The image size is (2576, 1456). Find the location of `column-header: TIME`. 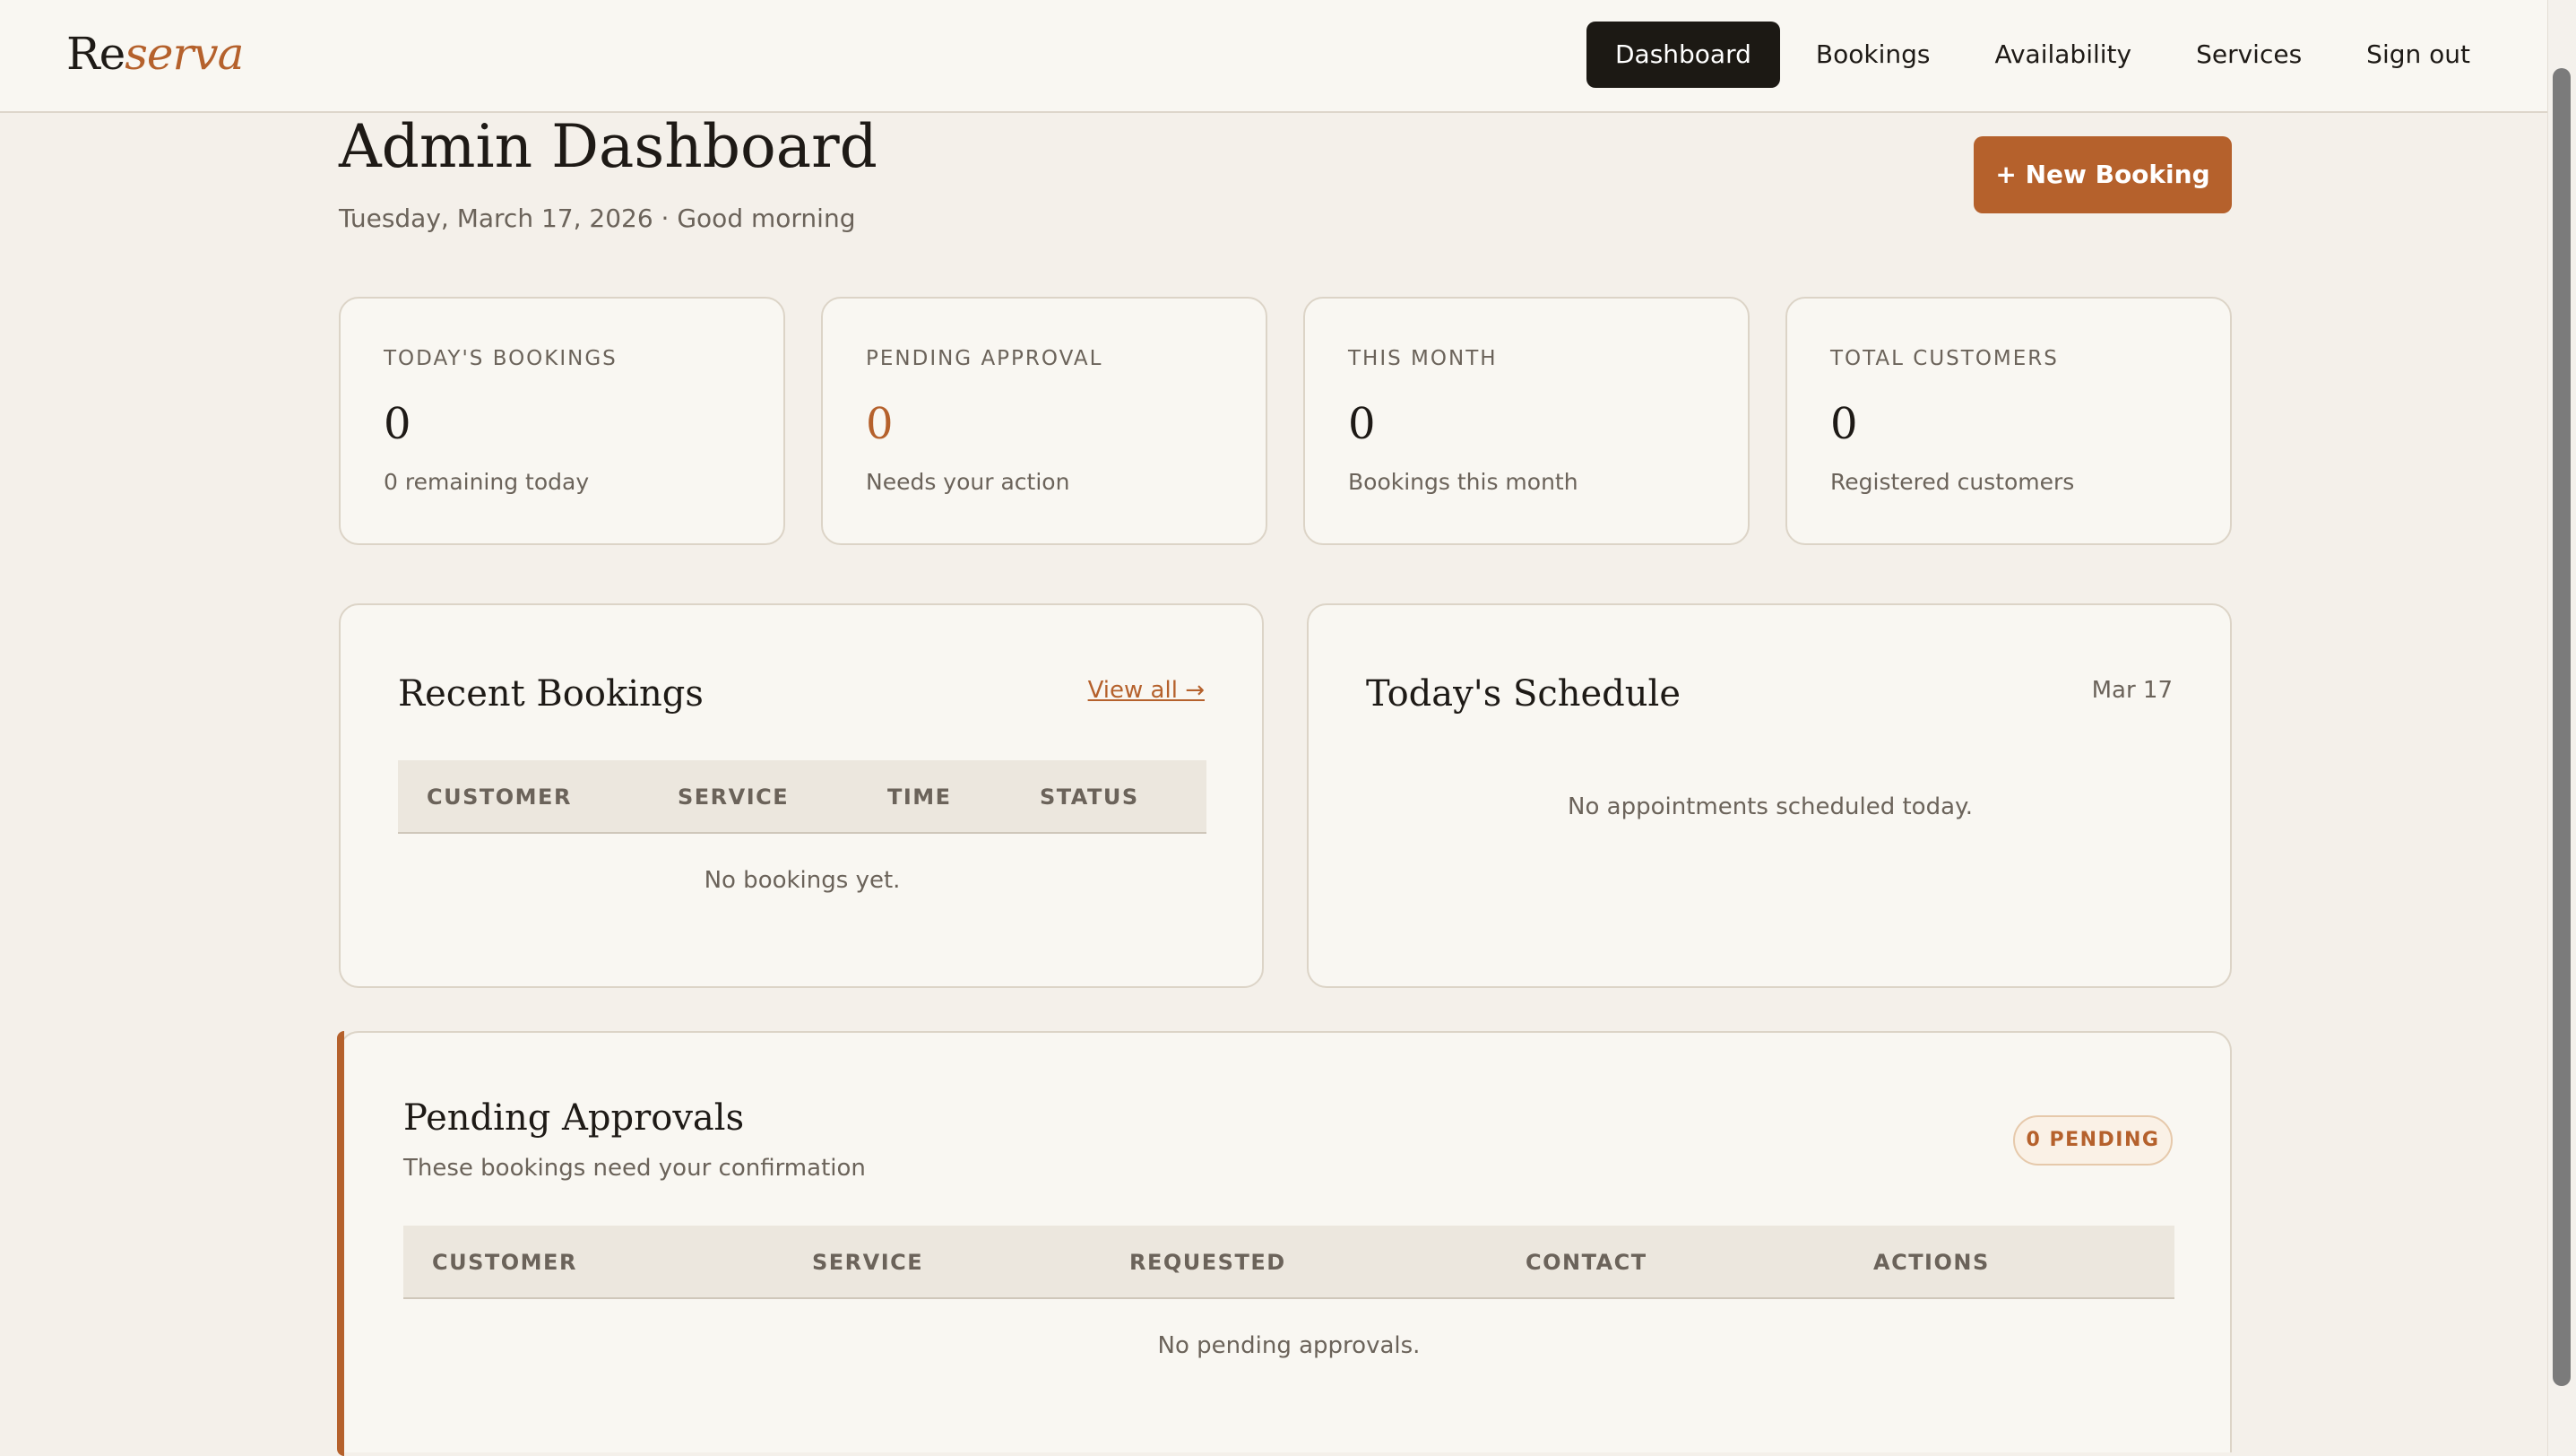

column-header: TIME is located at coordinates (919, 797).